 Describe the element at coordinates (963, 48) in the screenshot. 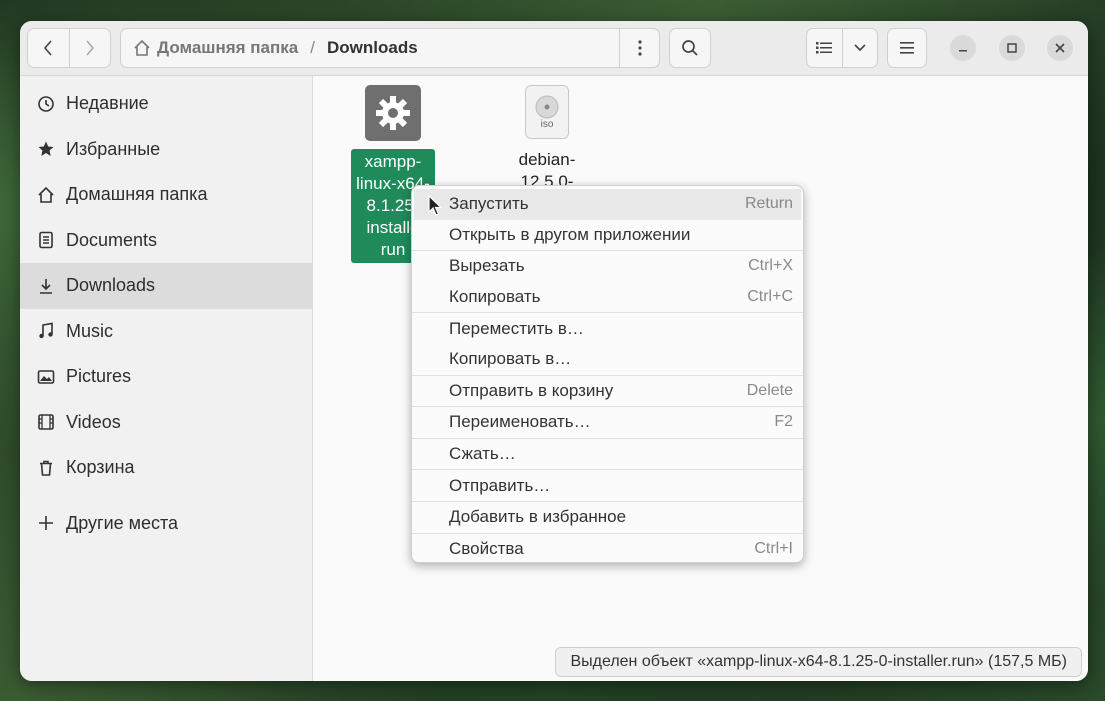

I see `minimize-button` at that location.